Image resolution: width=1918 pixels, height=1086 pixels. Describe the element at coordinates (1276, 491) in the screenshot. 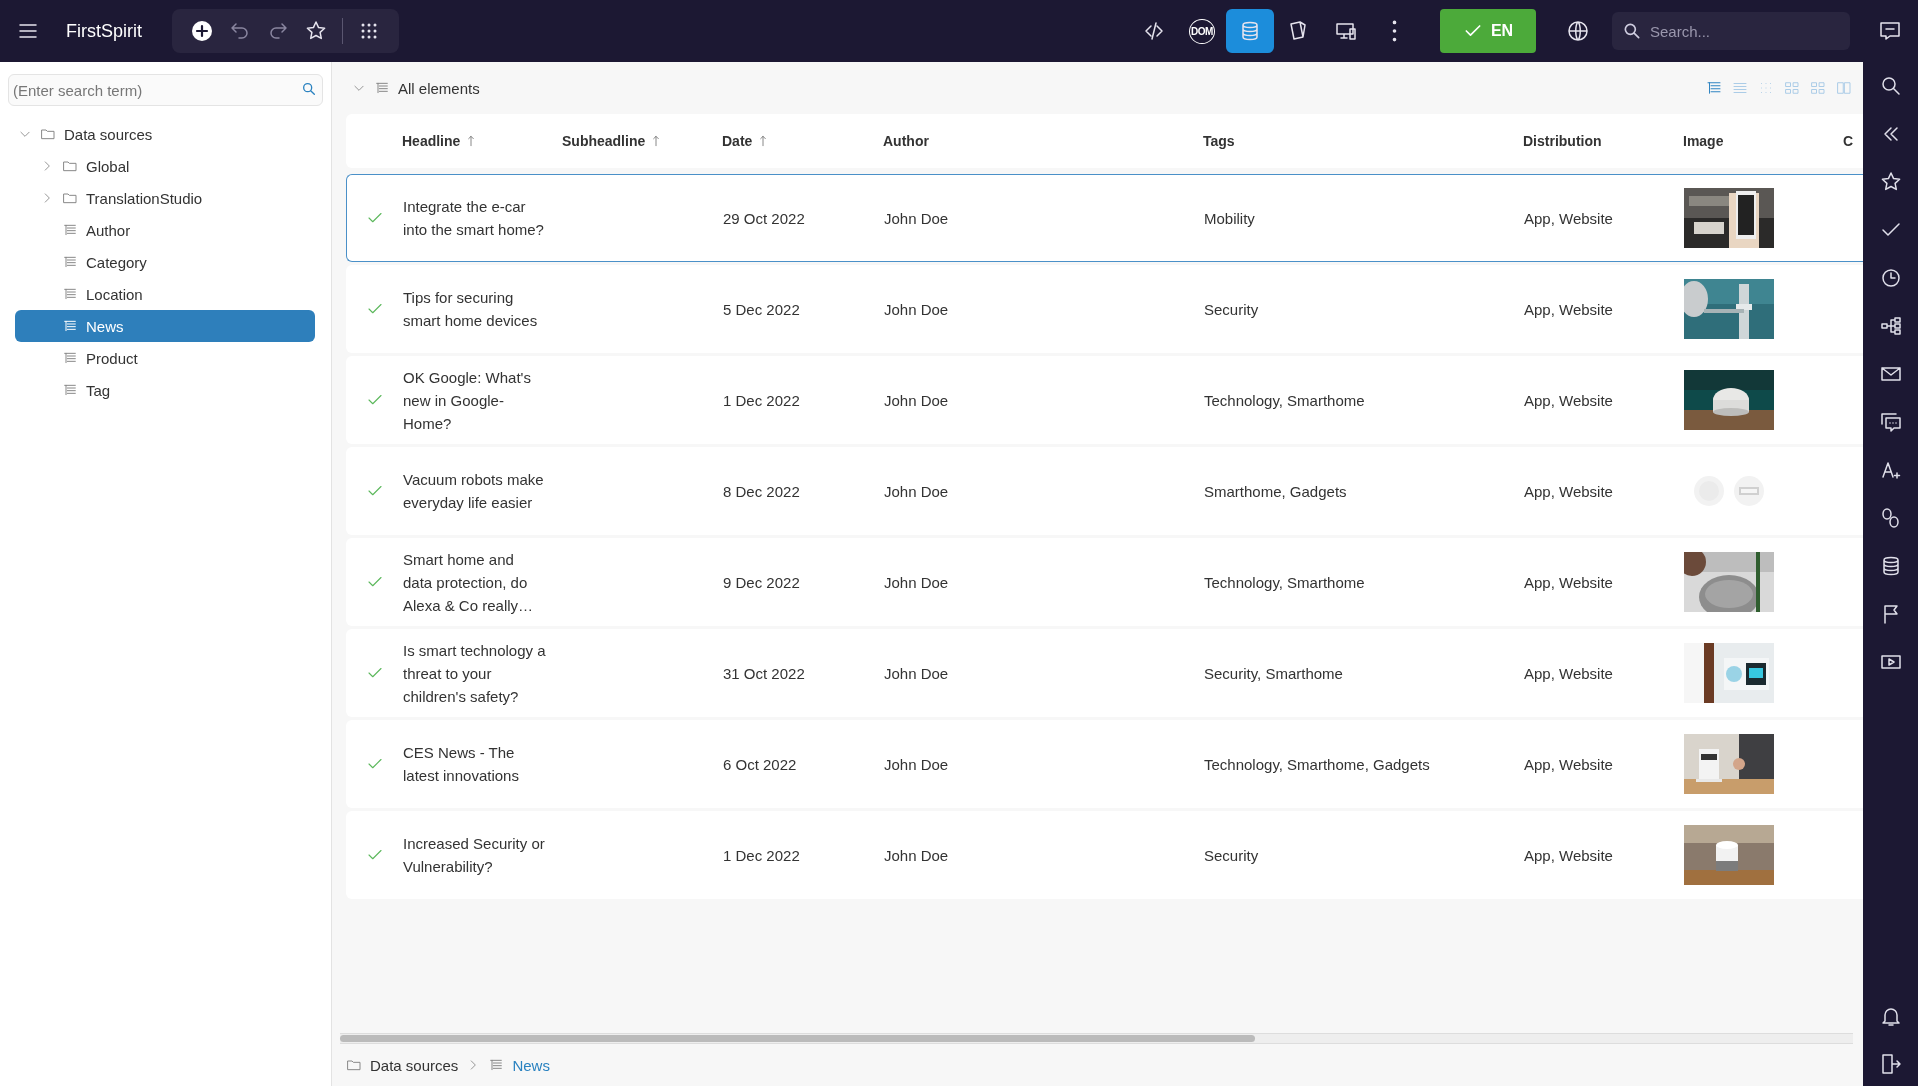

I see `table-cell-text: Smarthome, Gadgets` at that location.